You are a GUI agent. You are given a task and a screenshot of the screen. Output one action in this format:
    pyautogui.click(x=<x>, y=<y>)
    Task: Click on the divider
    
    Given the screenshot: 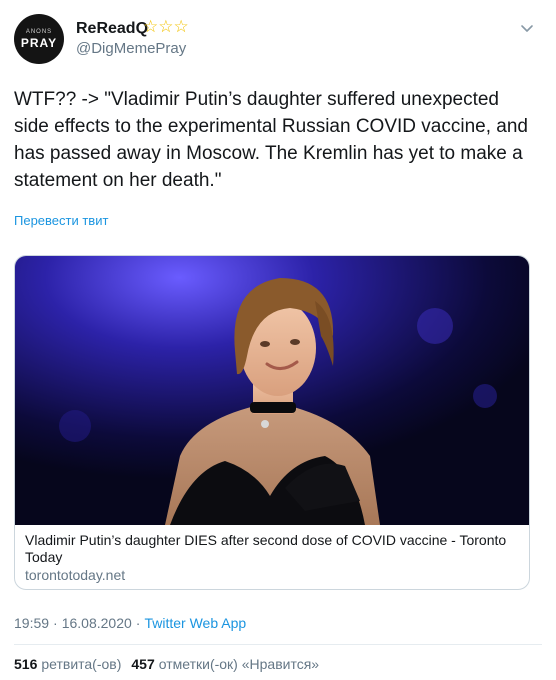 What is the action you would take?
    pyautogui.click(x=278, y=644)
    